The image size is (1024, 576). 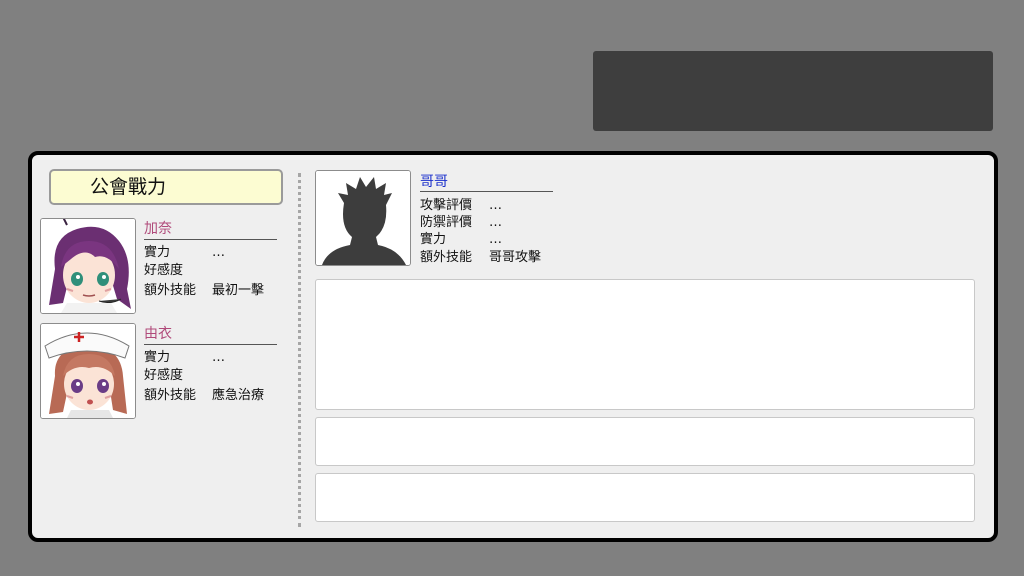 What do you see at coordinates (204, 291) in the screenshot?
I see `member-stat-row: 額外技能 最初一擊` at bounding box center [204, 291].